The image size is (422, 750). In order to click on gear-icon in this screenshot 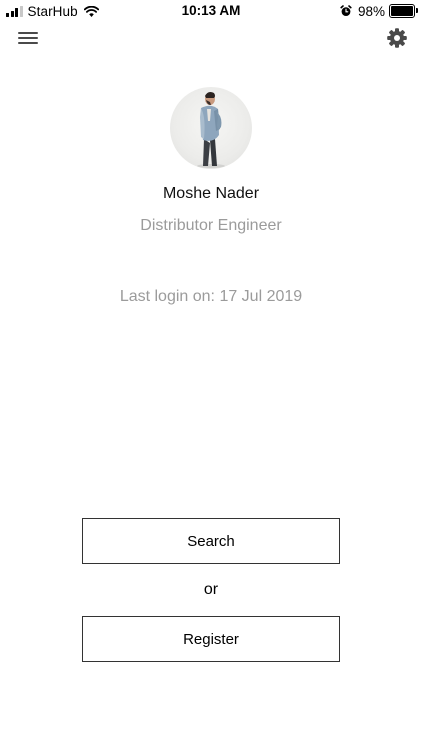, I will do `click(397, 38)`.